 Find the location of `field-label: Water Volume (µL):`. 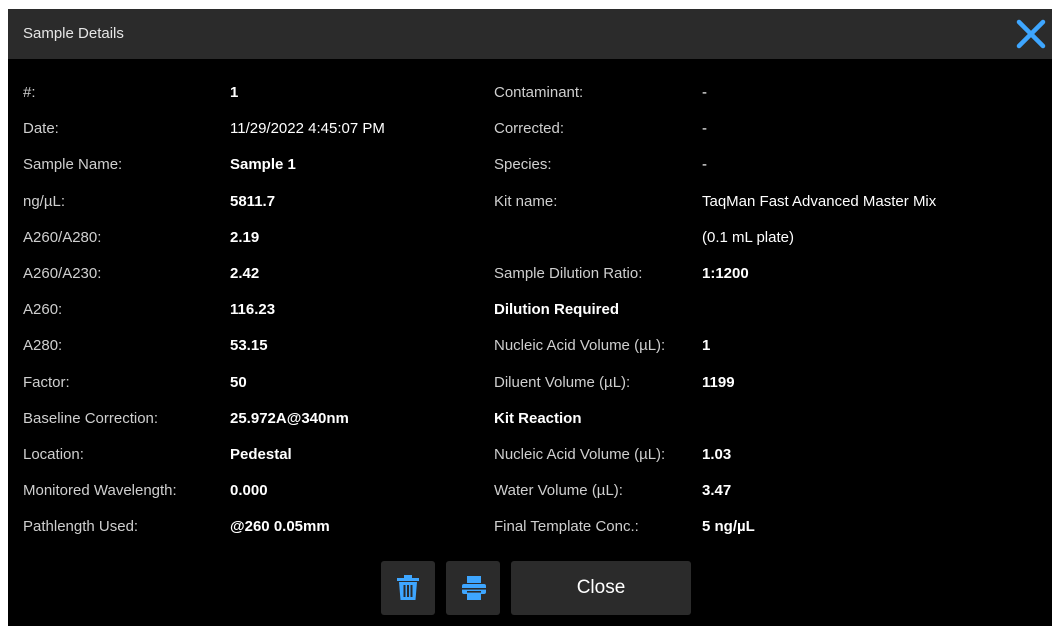

field-label: Water Volume (µL): is located at coordinates (558, 491).